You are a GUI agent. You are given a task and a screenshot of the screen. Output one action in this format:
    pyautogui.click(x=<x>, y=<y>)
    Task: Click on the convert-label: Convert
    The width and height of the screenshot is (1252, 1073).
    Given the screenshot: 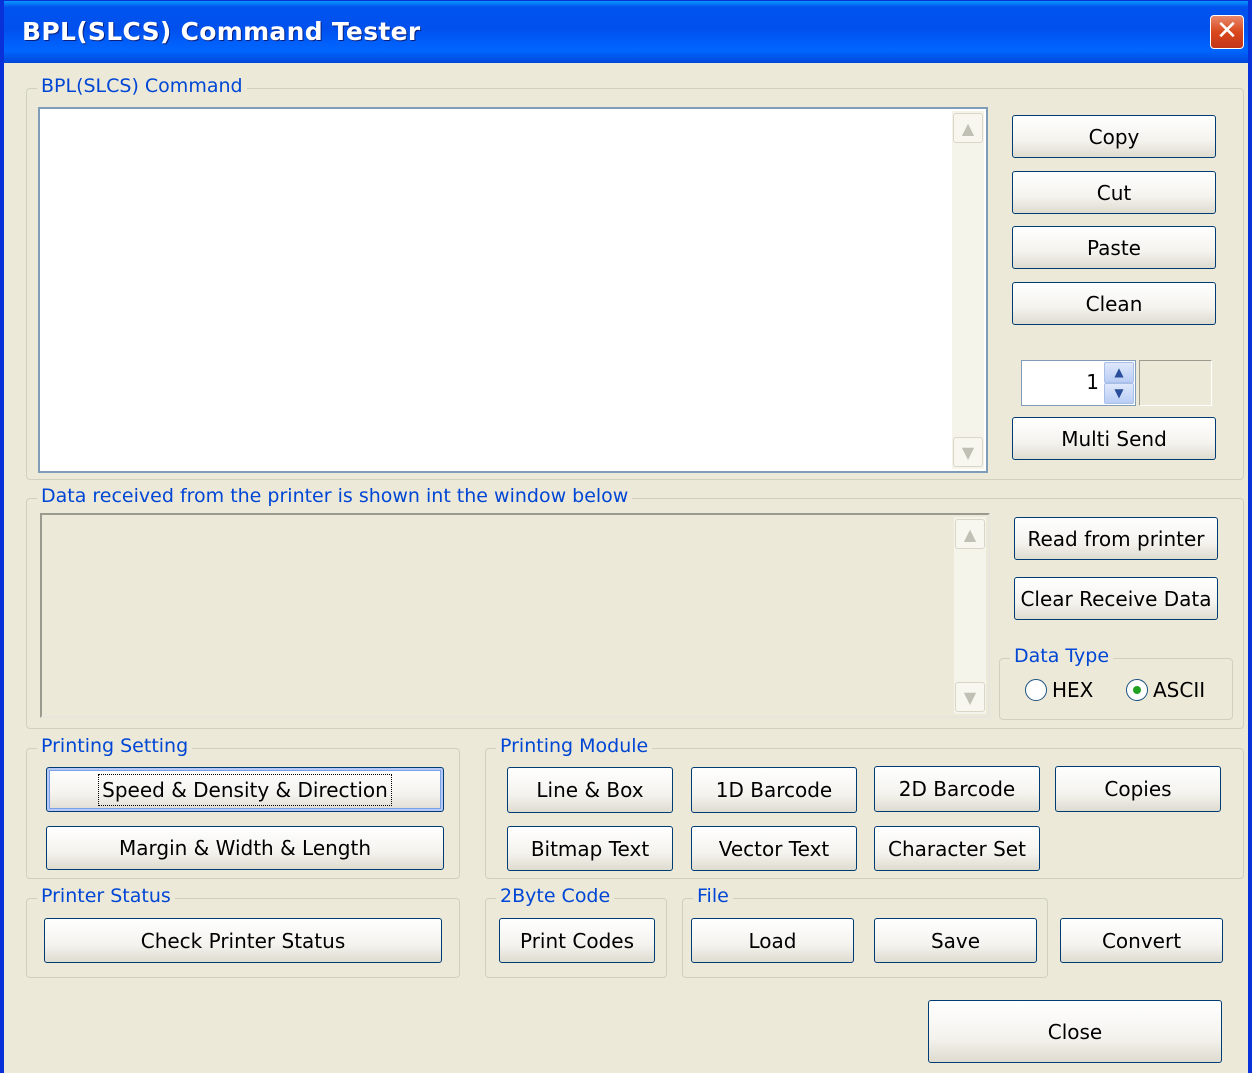 What is the action you would take?
    pyautogui.click(x=1141, y=940)
    